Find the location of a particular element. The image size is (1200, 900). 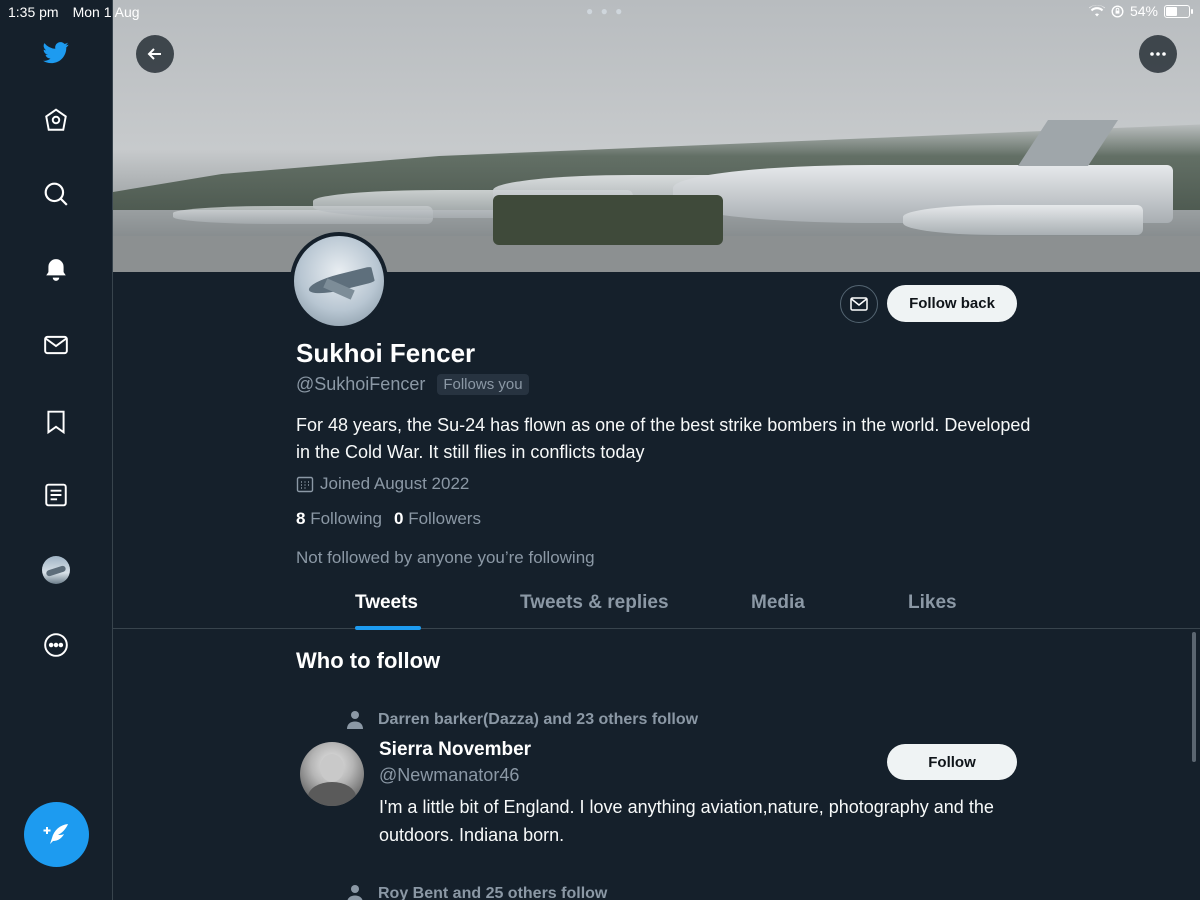

search-icon is located at coordinates (56, 194).